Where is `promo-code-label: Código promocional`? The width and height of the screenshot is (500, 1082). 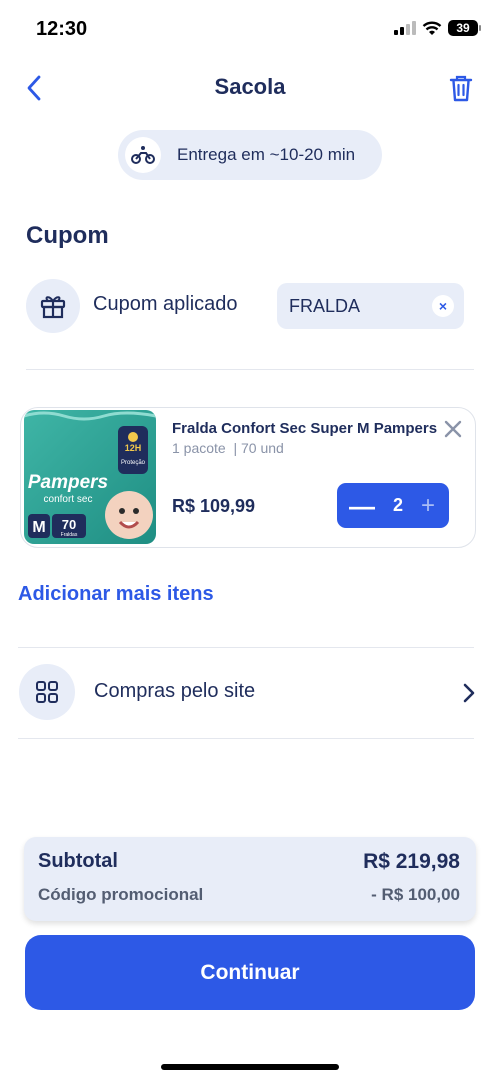
promo-code-label: Código promocional is located at coordinates (121, 894).